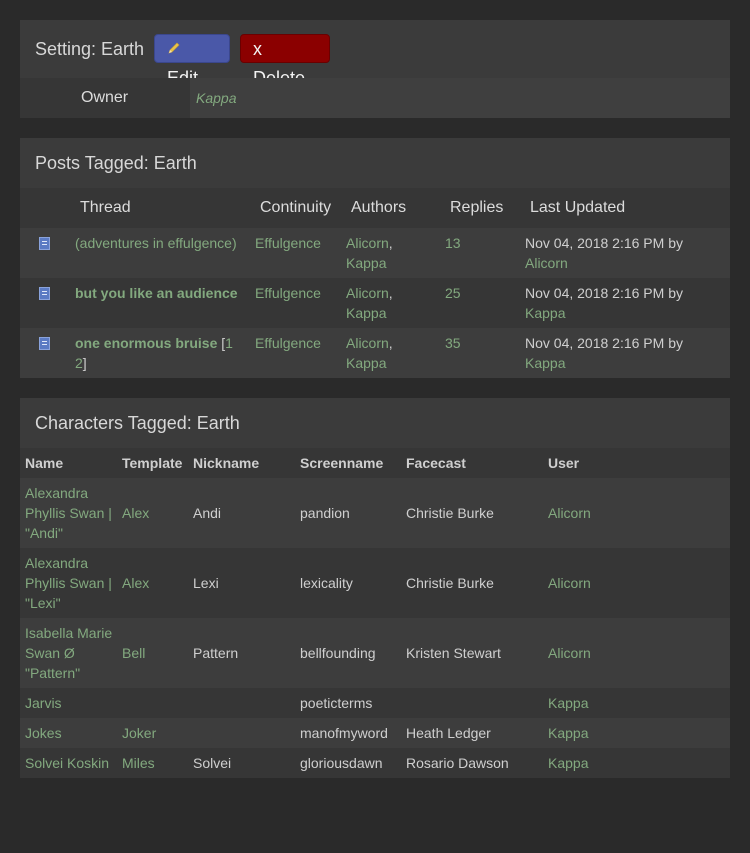 The height and width of the screenshot is (853, 750). Describe the element at coordinates (105, 207) in the screenshot. I see `col-thread: Thread` at that location.